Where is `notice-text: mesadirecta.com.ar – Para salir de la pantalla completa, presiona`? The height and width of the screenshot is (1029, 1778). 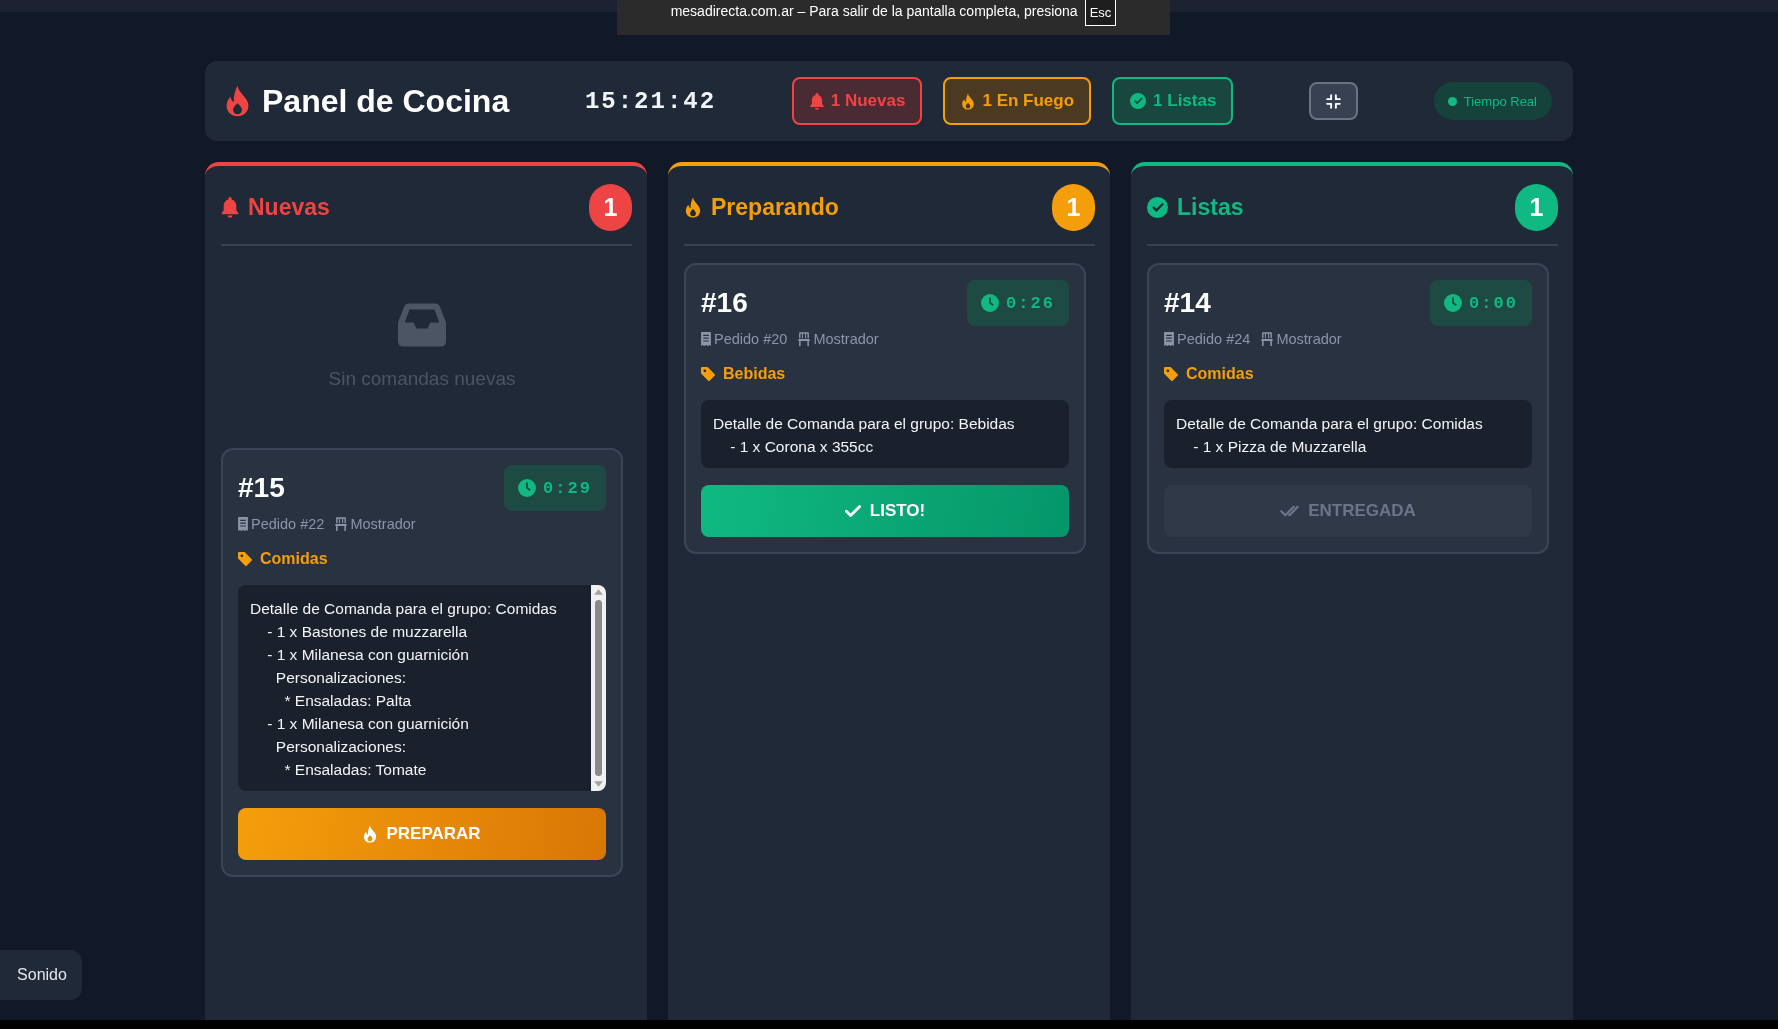
notice-text: mesadirecta.com.ar – Para salir de la pantalla completa, presiona is located at coordinates (874, 11).